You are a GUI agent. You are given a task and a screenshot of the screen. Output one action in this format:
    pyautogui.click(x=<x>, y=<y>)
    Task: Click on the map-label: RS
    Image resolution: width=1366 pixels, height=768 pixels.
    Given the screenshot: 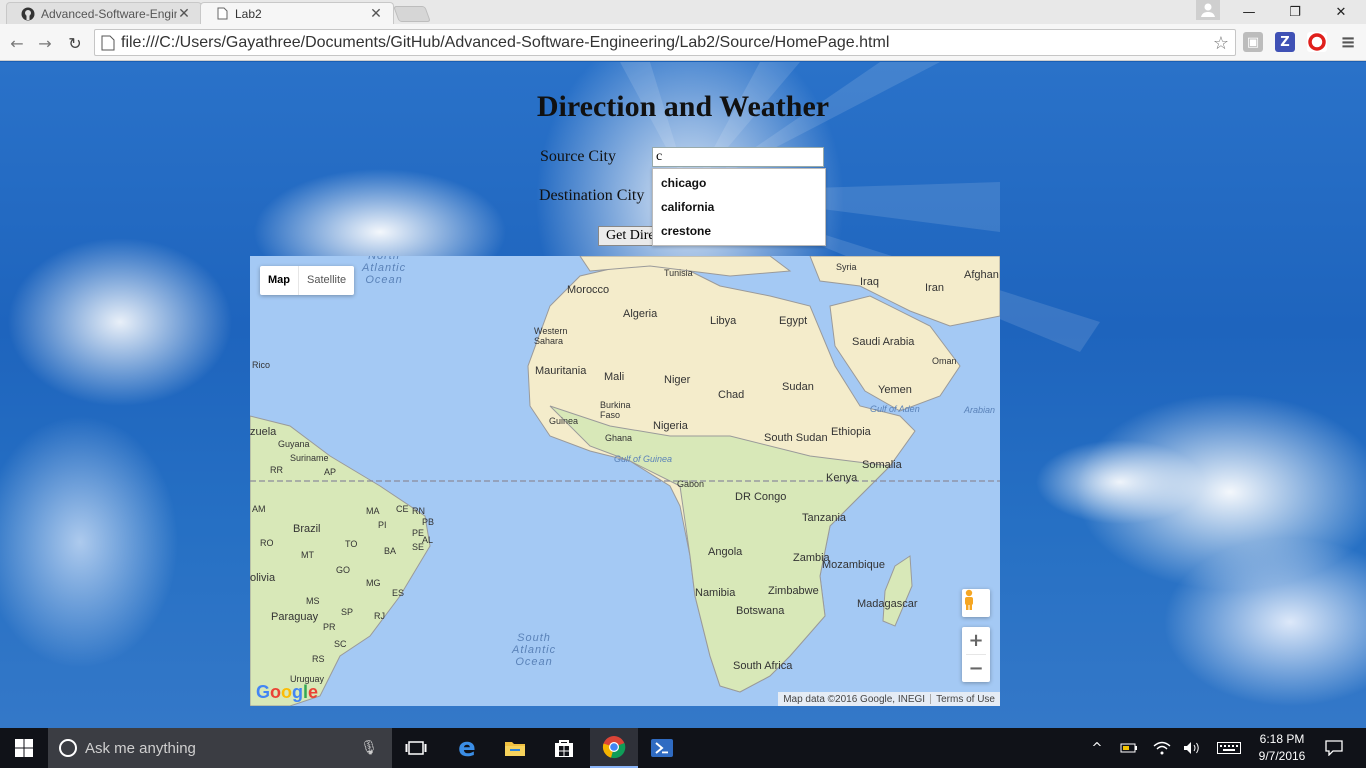 What is the action you would take?
    pyautogui.click(x=318, y=659)
    